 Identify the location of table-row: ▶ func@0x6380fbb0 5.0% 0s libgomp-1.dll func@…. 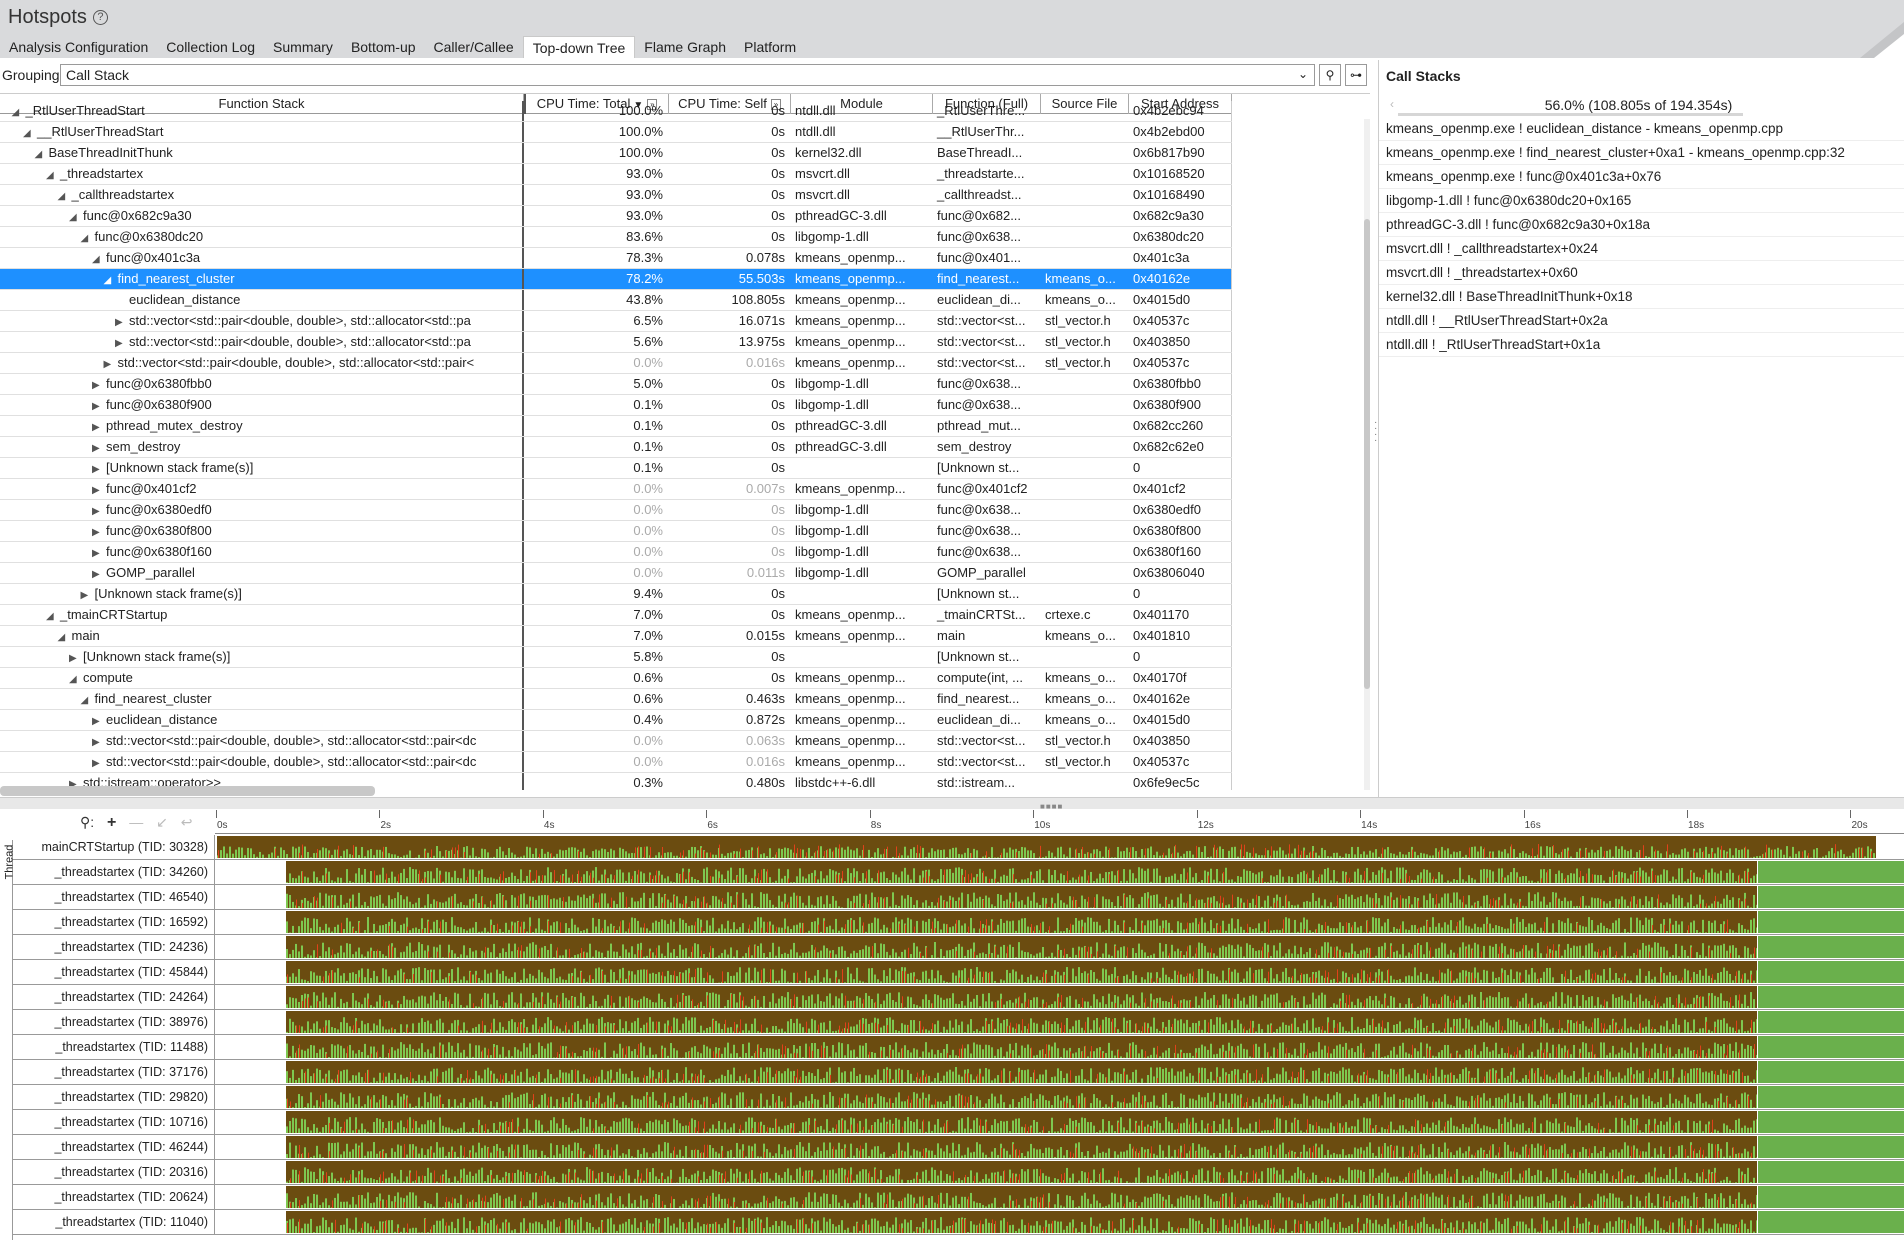
(616, 384).